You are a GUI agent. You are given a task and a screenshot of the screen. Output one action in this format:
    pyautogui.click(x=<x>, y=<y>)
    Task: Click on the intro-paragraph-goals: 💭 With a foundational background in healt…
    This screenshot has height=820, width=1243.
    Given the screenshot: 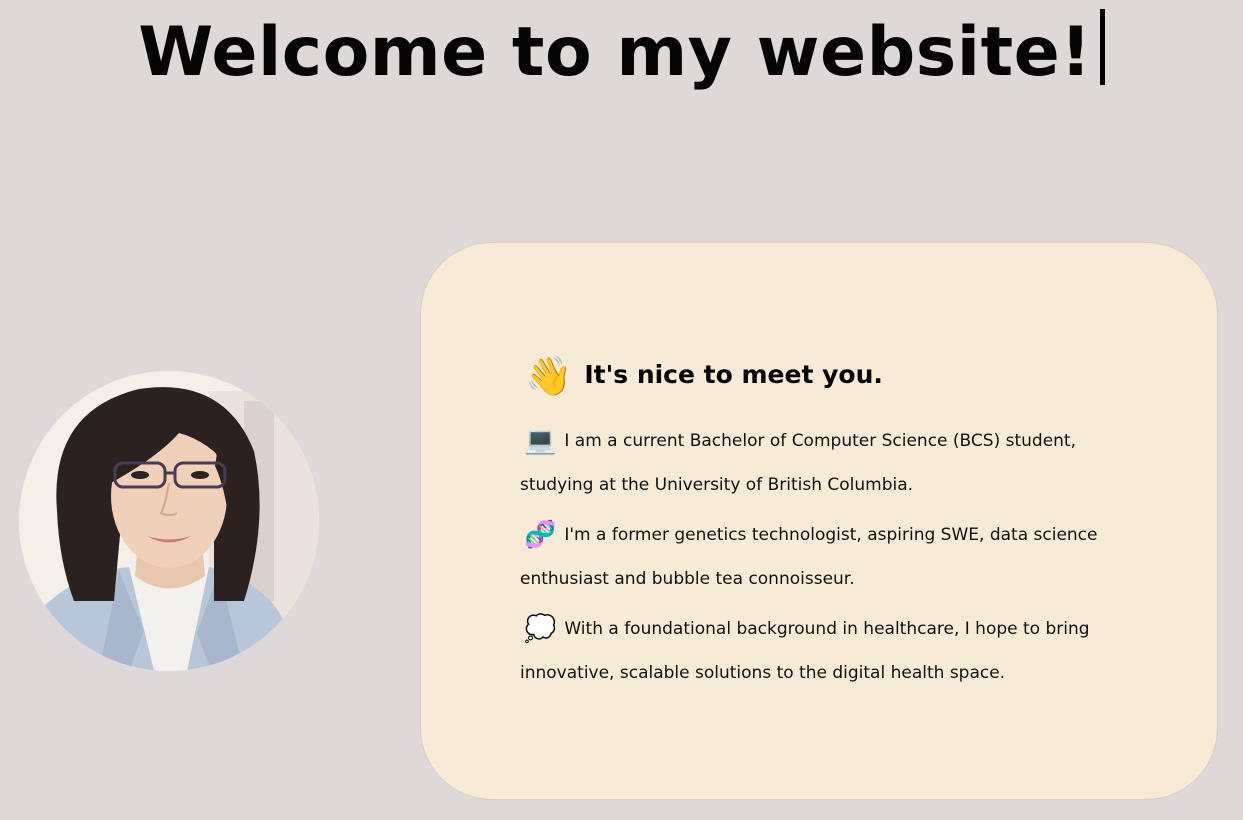 What is the action you would take?
    pyautogui.click(x=830, y=651)
    